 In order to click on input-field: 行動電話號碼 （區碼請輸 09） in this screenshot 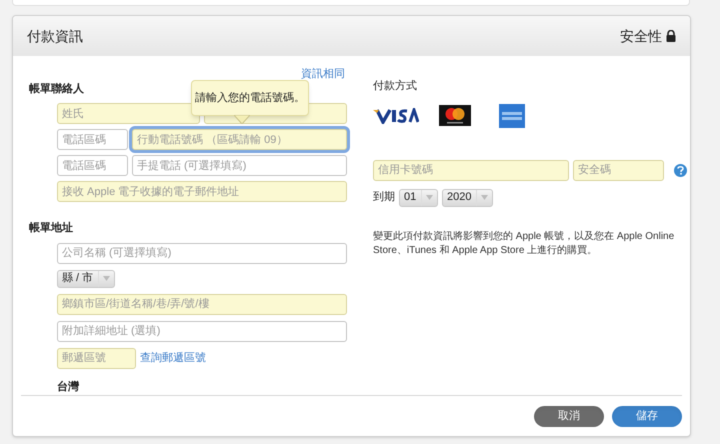, I will do `click(239, 139)`.